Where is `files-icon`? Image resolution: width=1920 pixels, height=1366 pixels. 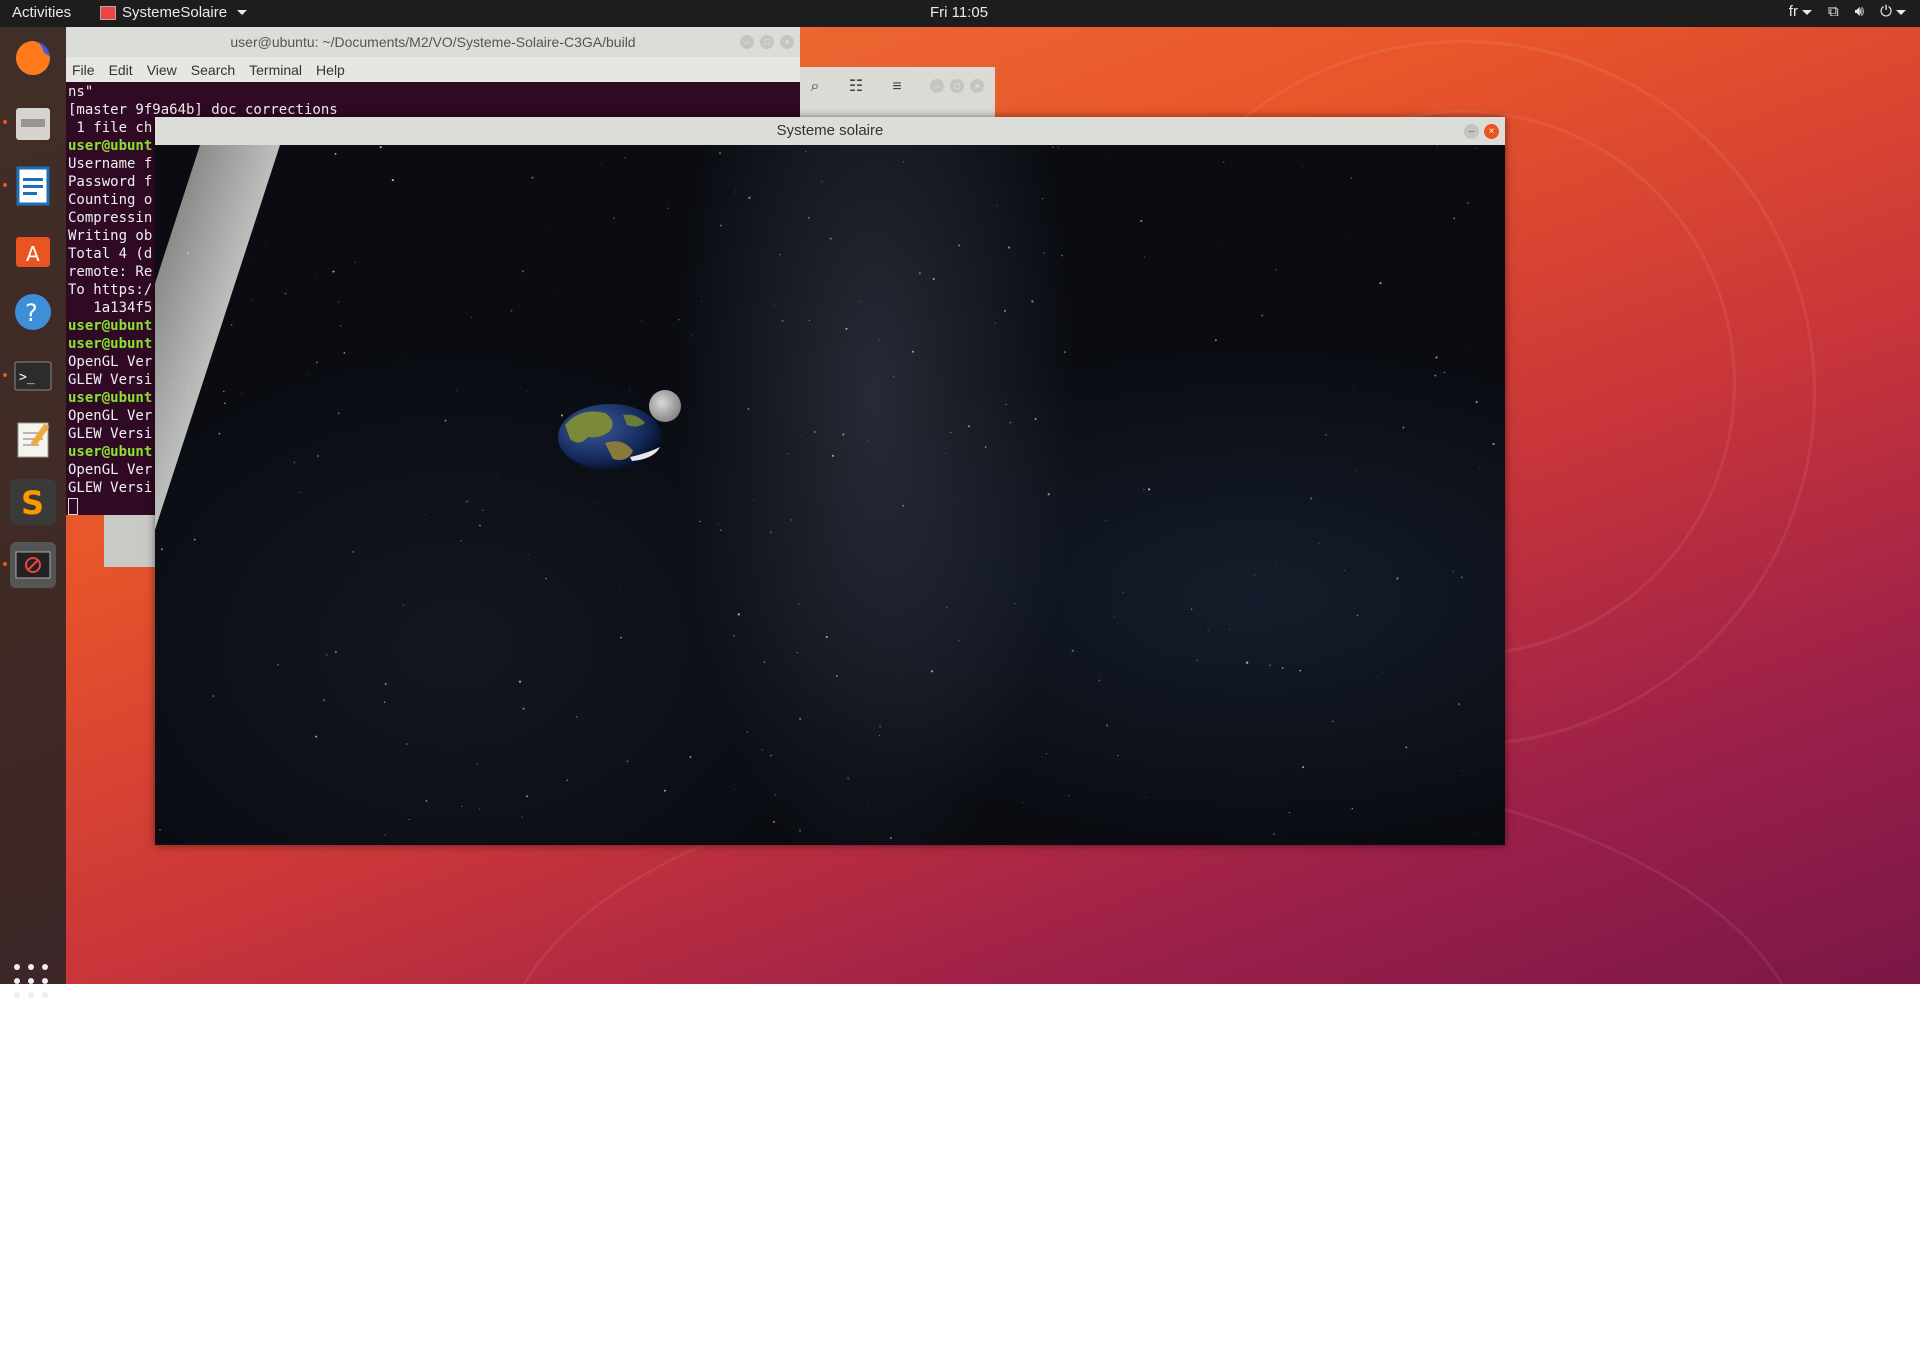
files-icon is located at coordinates (33, 124).